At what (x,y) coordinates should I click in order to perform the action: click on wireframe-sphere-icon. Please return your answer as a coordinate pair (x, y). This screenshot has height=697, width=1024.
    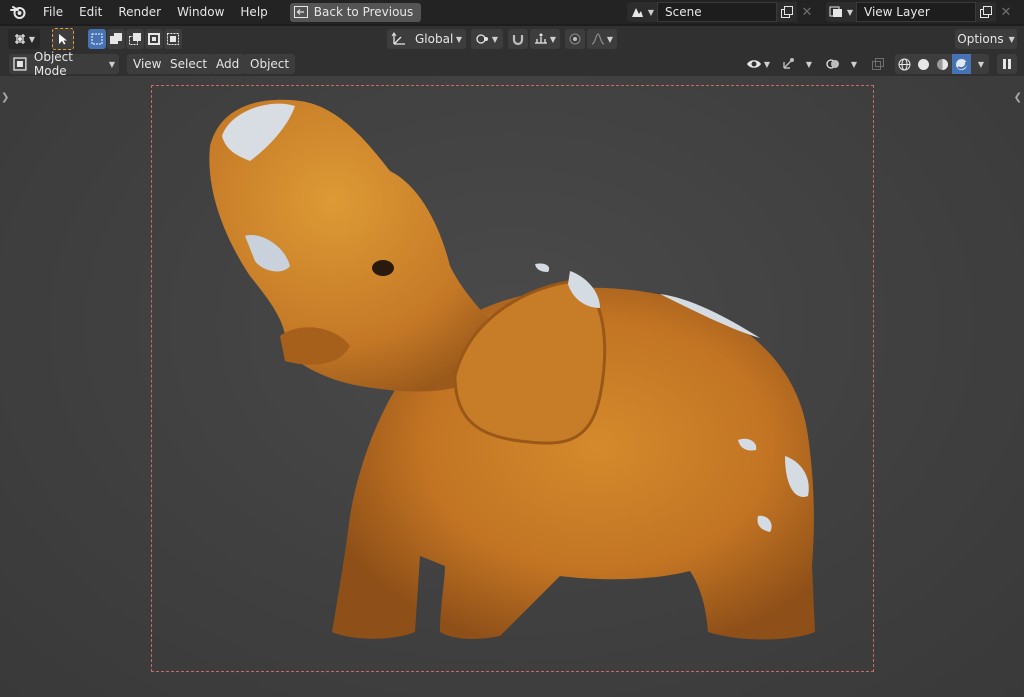
    Looking at the image, I should click on (904, 64).